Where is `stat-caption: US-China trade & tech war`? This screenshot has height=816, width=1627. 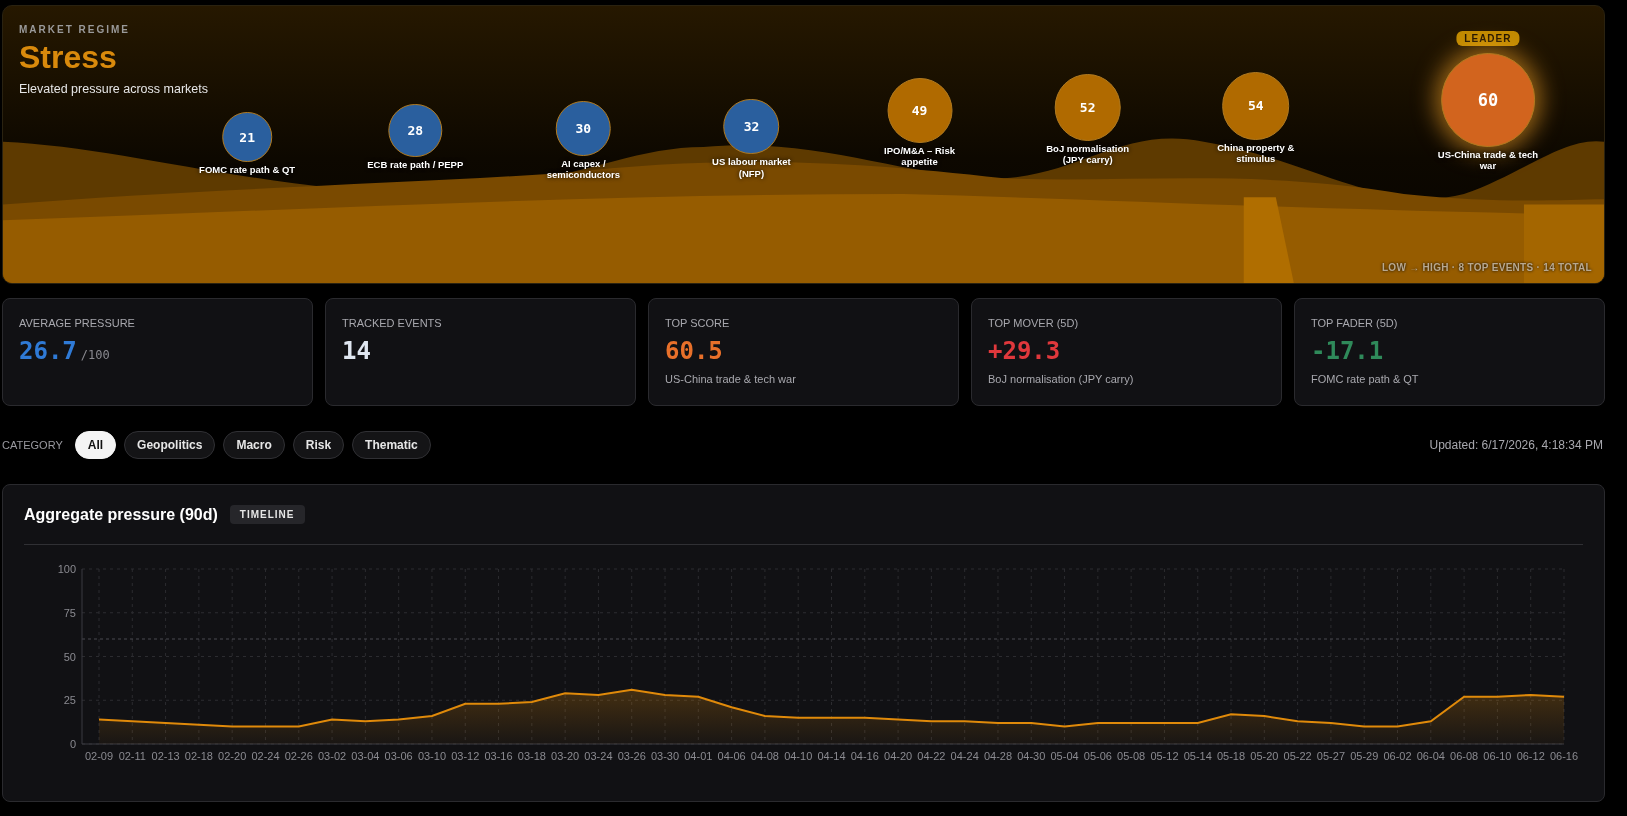 stat-caption: US-China trade & tech war is located at coordinates (731, 379).